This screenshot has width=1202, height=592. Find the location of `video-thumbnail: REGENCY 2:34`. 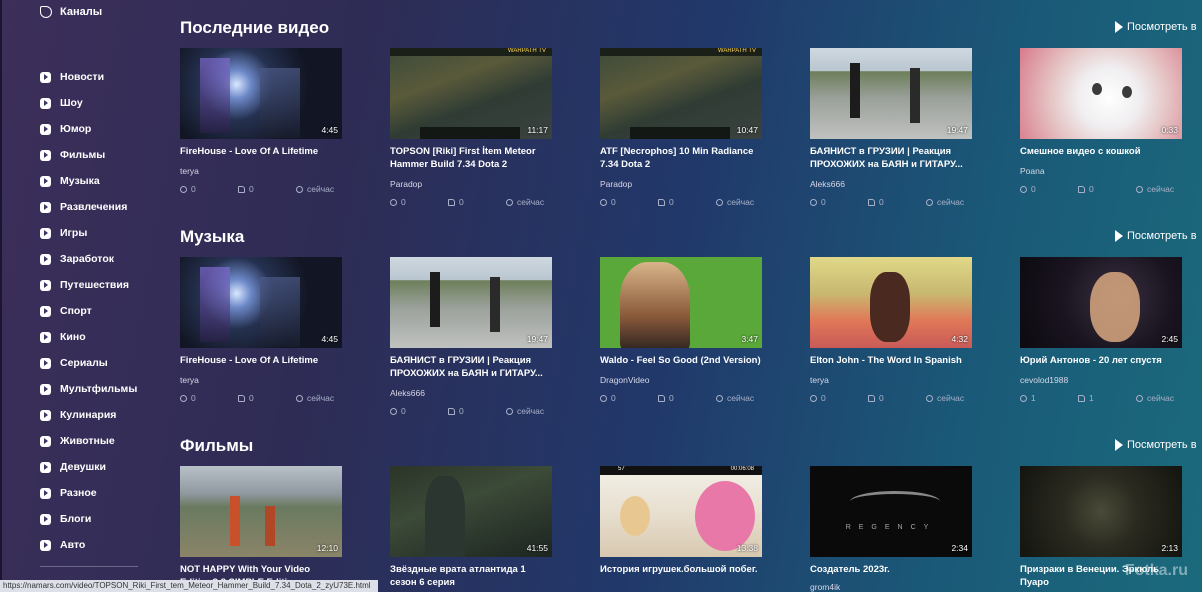

video-thumbnail: REGENCY 2:34 is located at coordinates (891, 511).